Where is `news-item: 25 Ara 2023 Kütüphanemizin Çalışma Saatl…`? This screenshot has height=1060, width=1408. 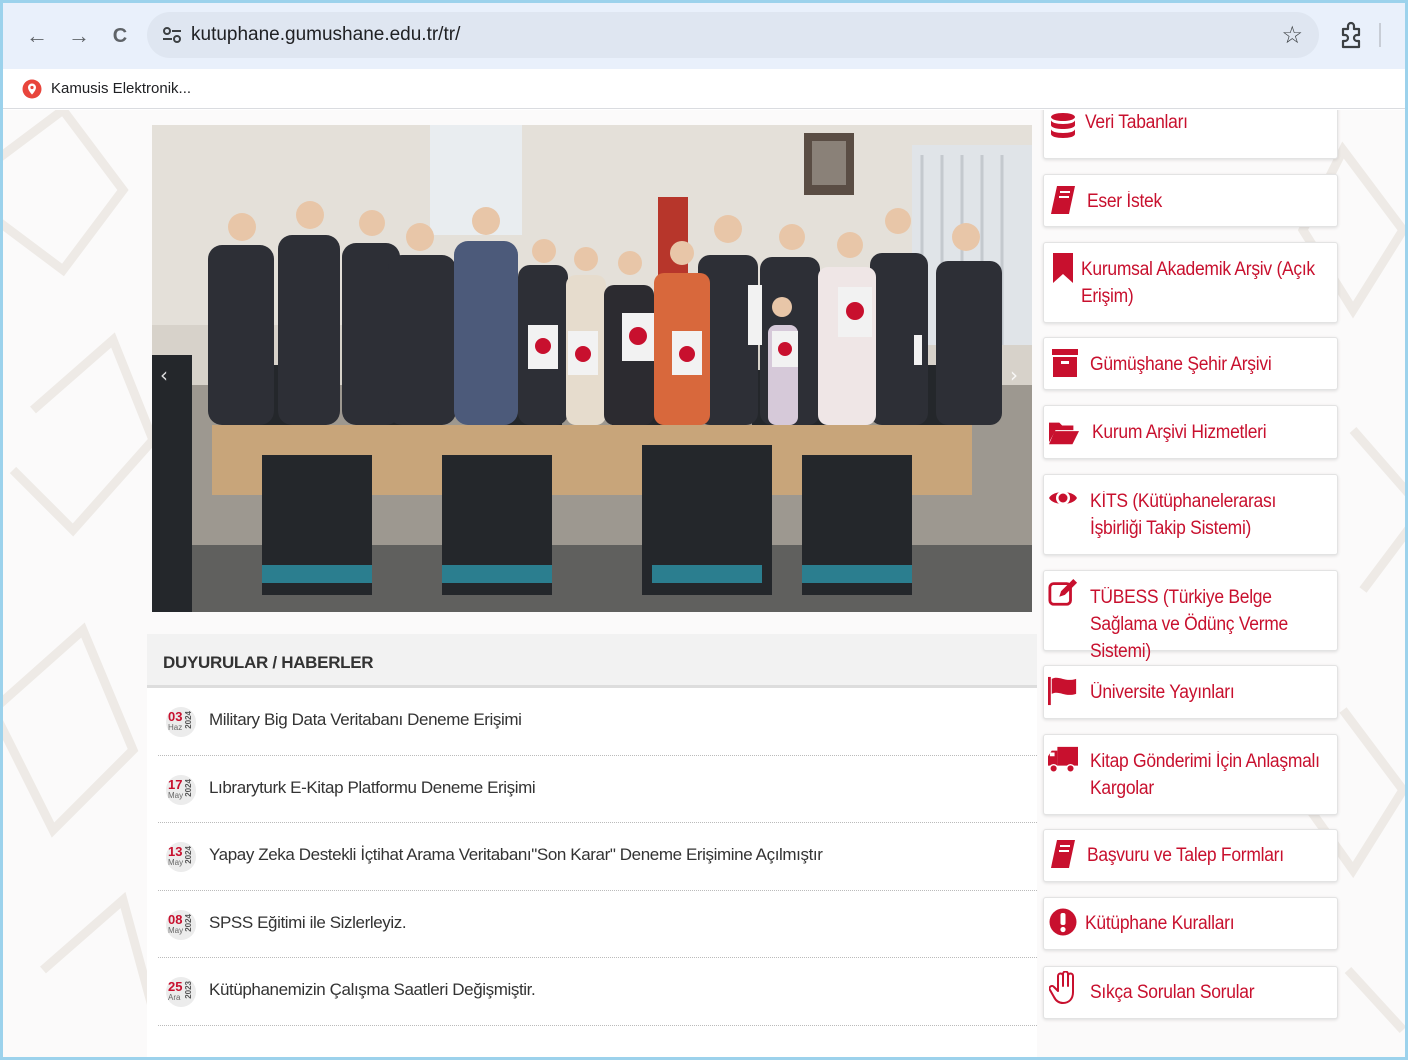 news-item: 25 Ara 2023 Kütüphanemizin Çalışma Saatl… is located at coordinates (597, 992).